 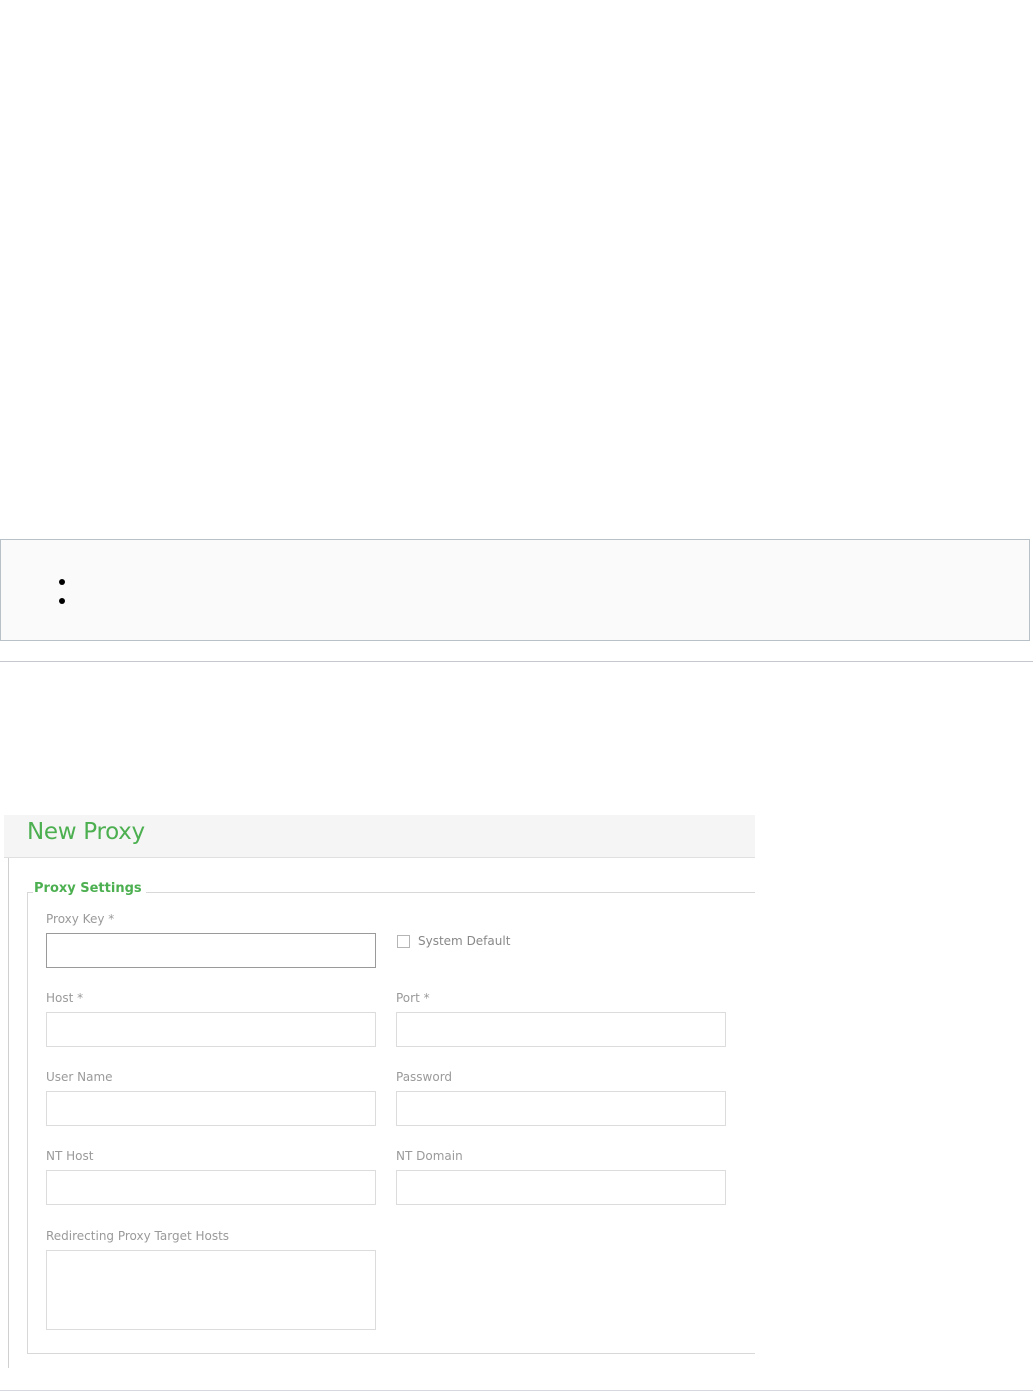 What do you see at coordinates (211, 1108) in the screenshot?
I see `user-name-input` at bounding box center [211, 1108].